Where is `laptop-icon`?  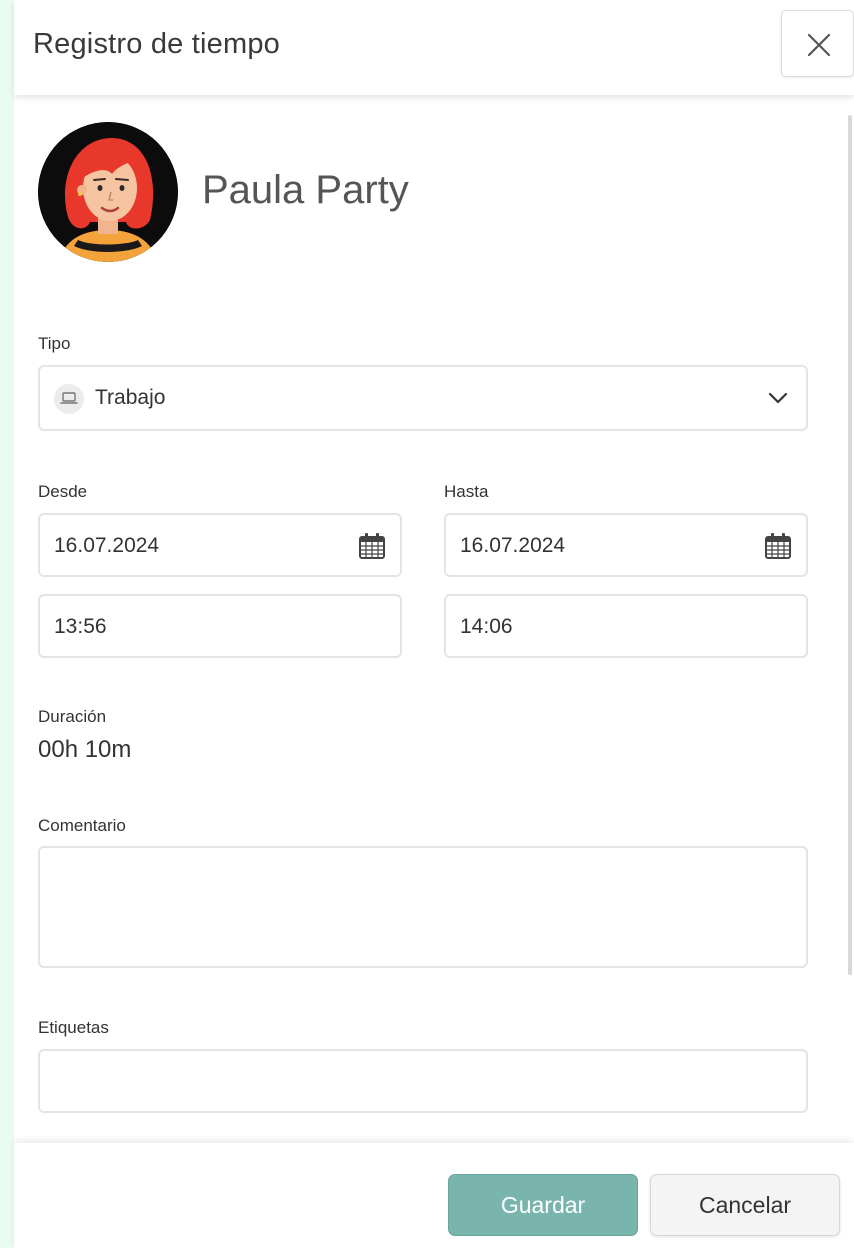 laptop-icon is located at coordinates (69, 398).